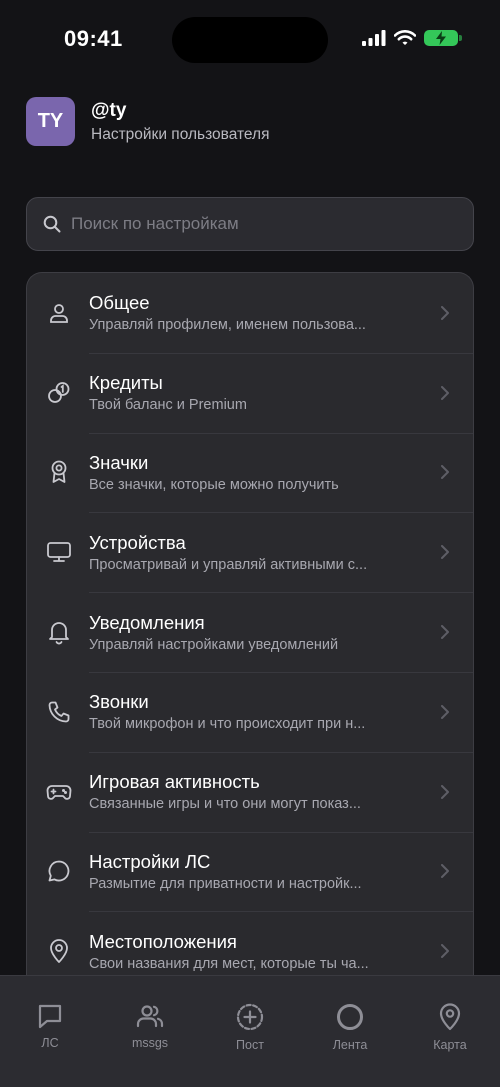  What do you see at coordinates (150, 1016) in the screenshot?
I see `users-icon` at bounding box center [150, 1016].